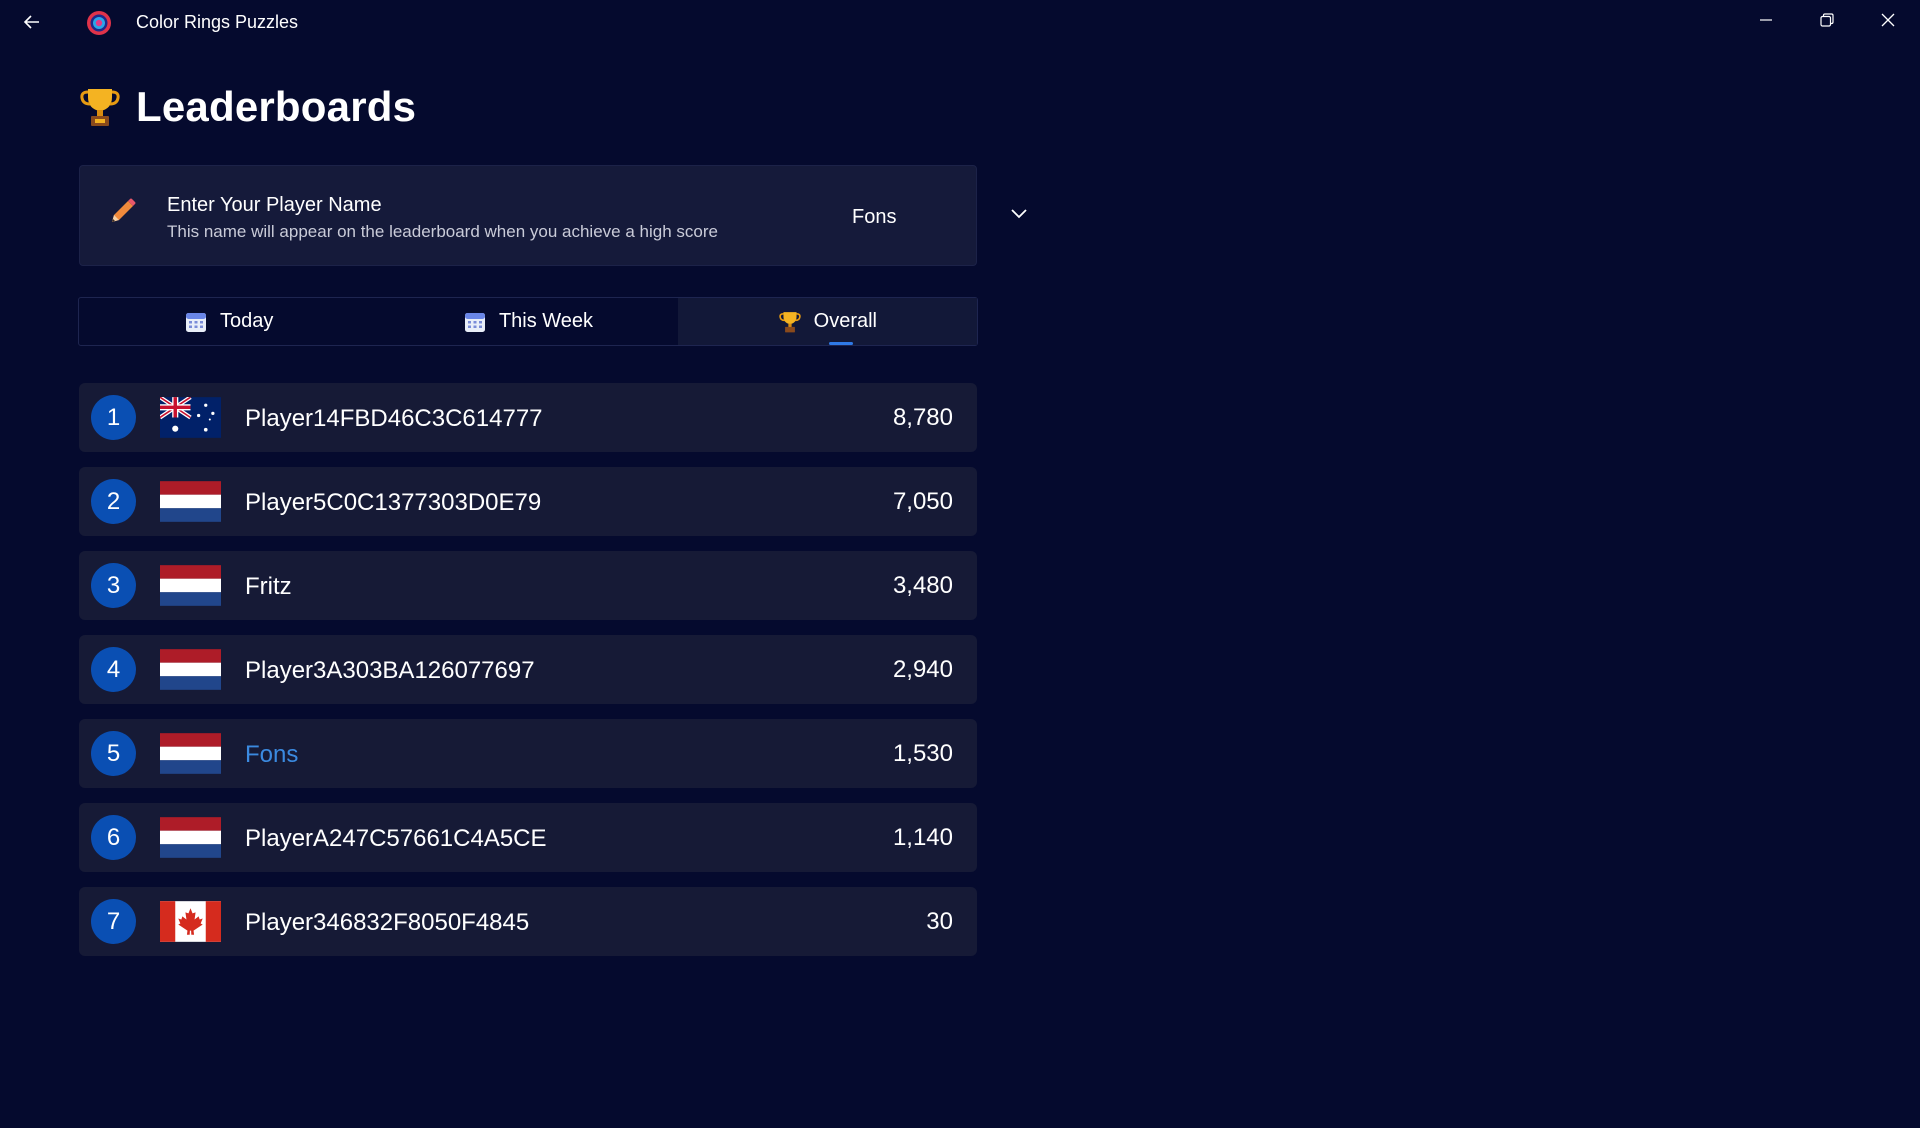 The width and height of the screenshot is (1920, 1128). What do you see at coordinates (113, 753) in the screenshot?
I see `rank-badge: 5` at bounding box center [113, 753].